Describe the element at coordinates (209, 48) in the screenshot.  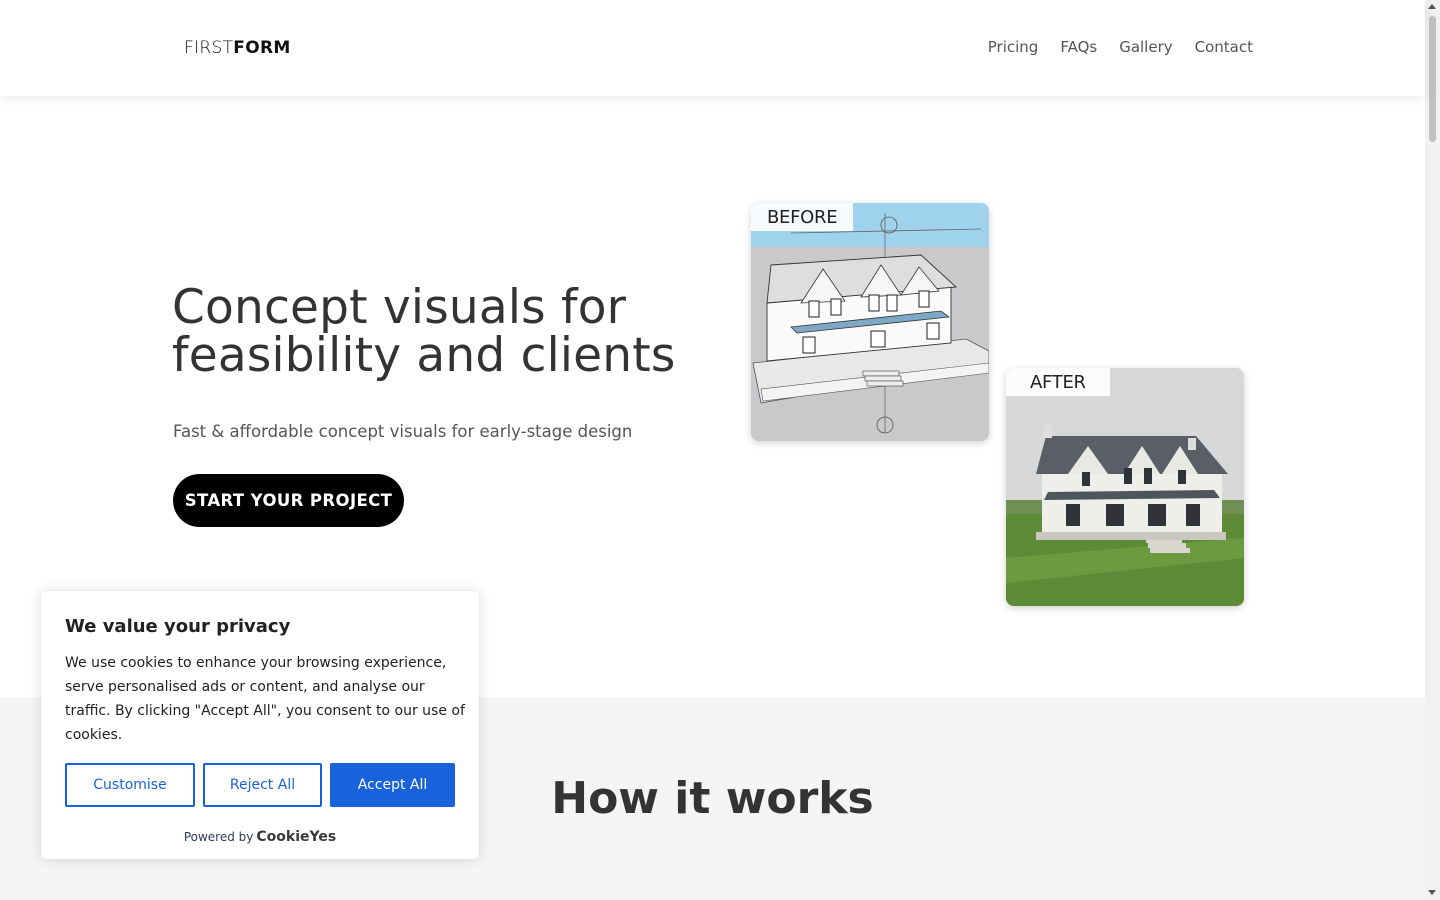
I see `logo-first: FIRST` at that location.